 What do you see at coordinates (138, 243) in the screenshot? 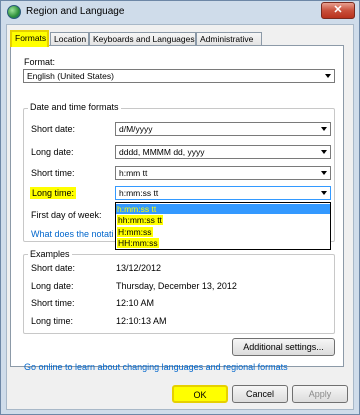
I see `dropdown-option: HH:mm:ss` at bounding box center [138, 243].